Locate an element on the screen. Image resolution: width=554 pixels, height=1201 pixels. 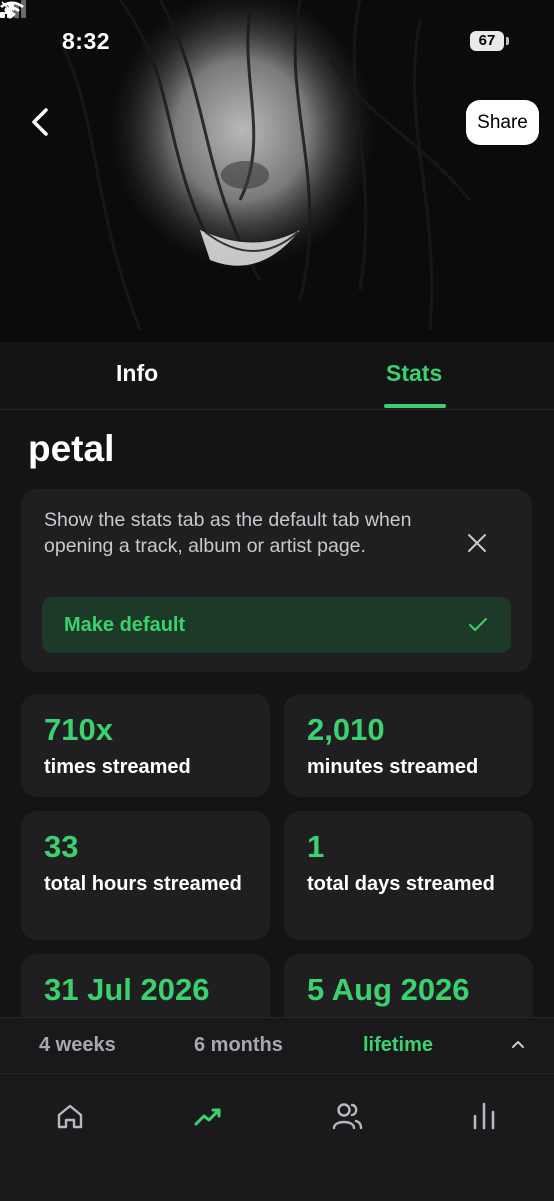
wifi-icon is located at coordinates (12, 9).